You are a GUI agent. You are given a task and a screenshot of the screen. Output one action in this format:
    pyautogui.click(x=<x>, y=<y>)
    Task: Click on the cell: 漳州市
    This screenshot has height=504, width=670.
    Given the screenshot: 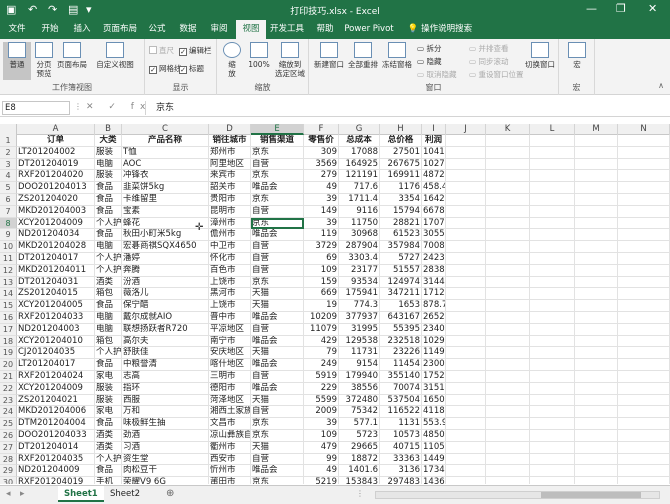 What is the action you would take?
    pyautogui.click(x=230, y=223)
    